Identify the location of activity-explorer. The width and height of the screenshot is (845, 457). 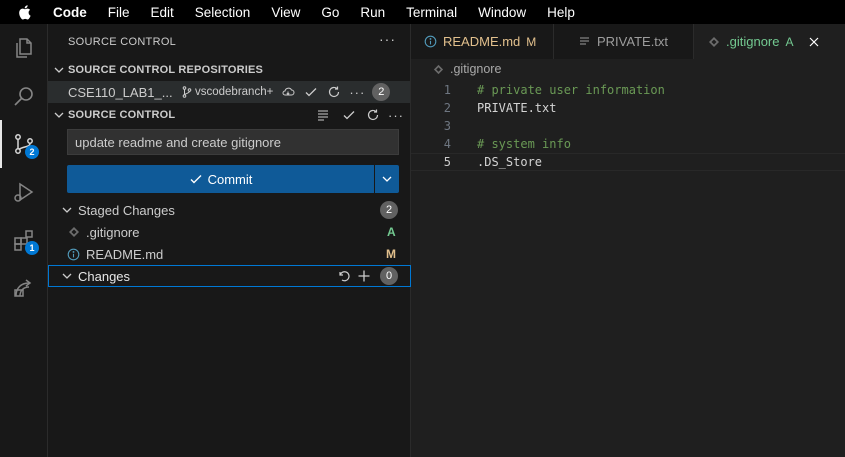
(24, 48).